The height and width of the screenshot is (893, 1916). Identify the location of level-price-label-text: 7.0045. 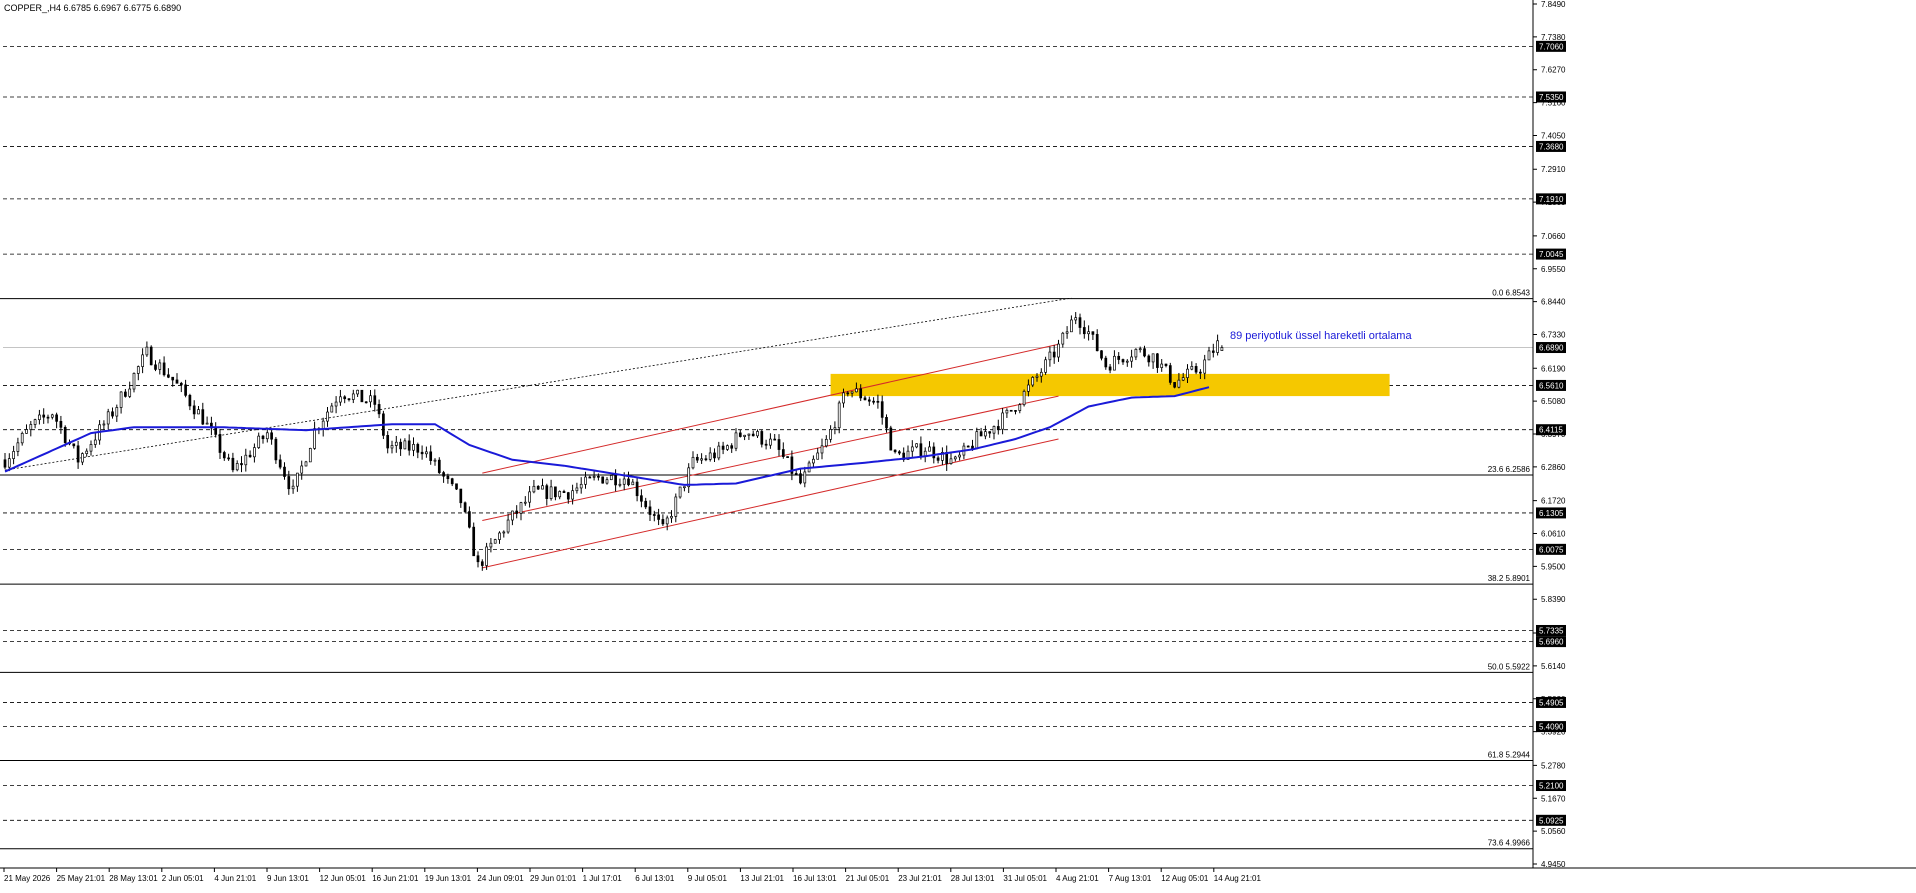
(1551, 254).